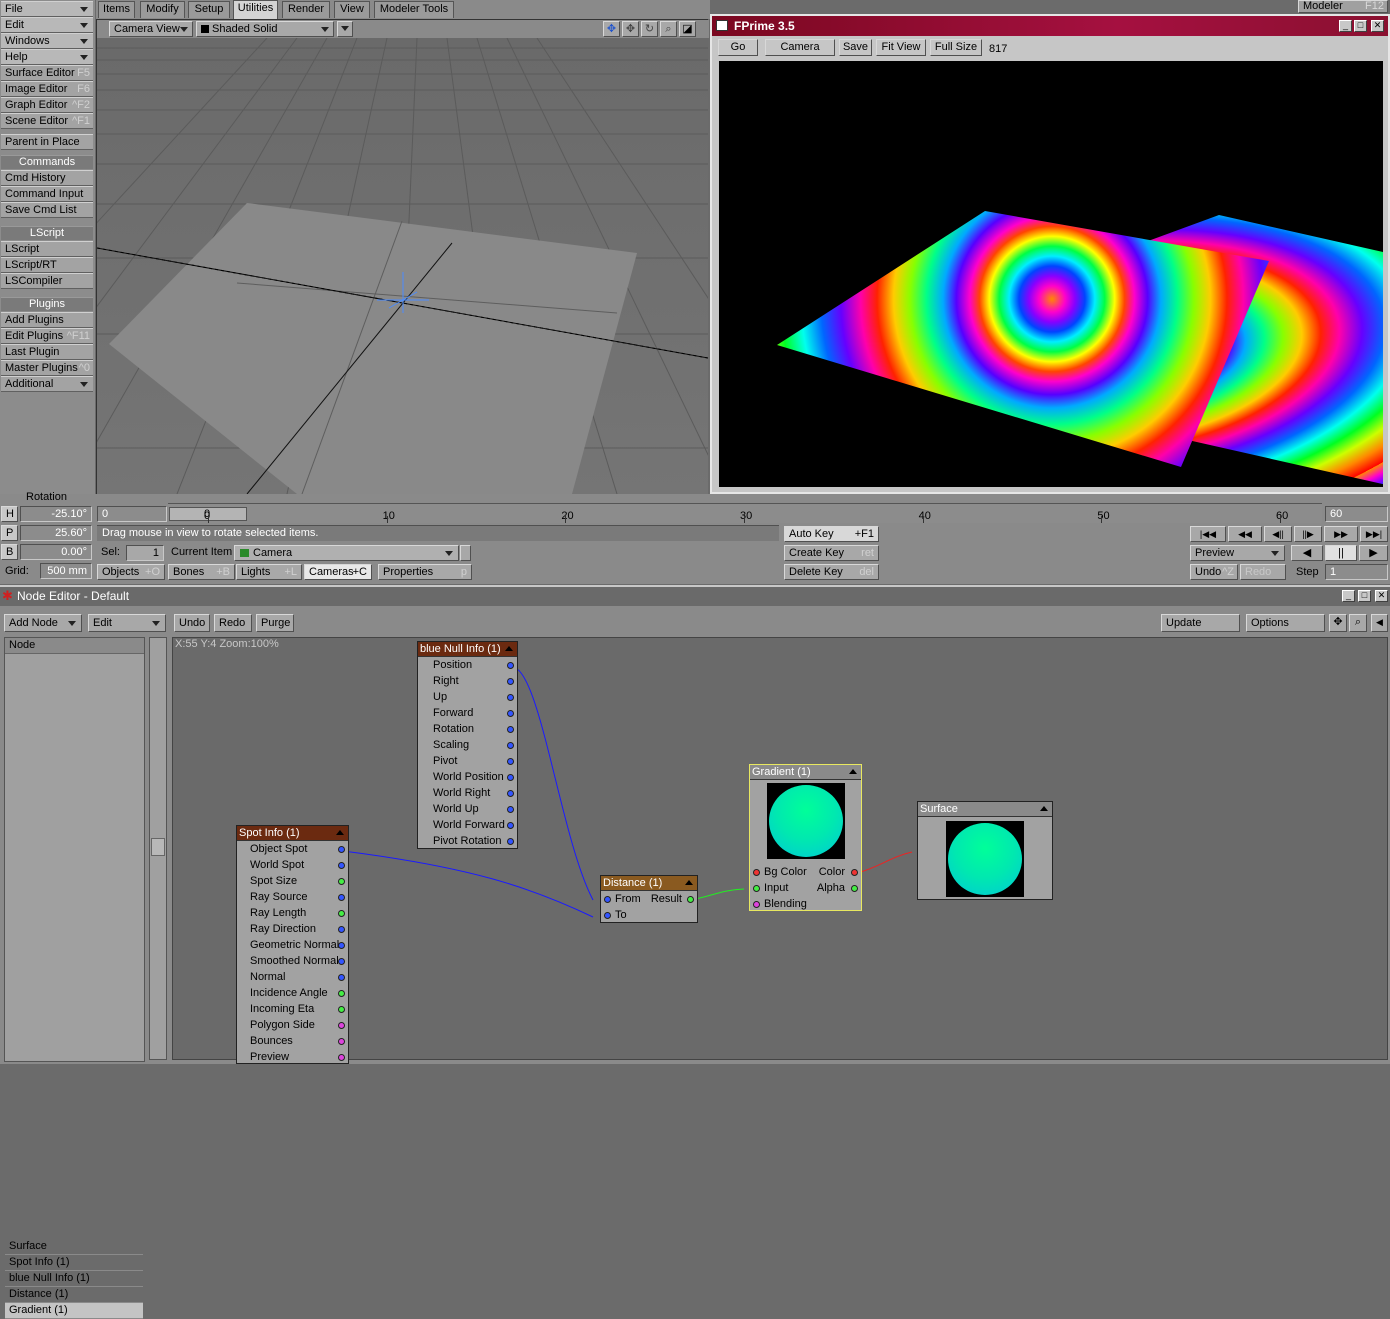  Describe the element at coordinates (668, 29) in the screenshot. I see `zoom-icon: ⌕` at that location.